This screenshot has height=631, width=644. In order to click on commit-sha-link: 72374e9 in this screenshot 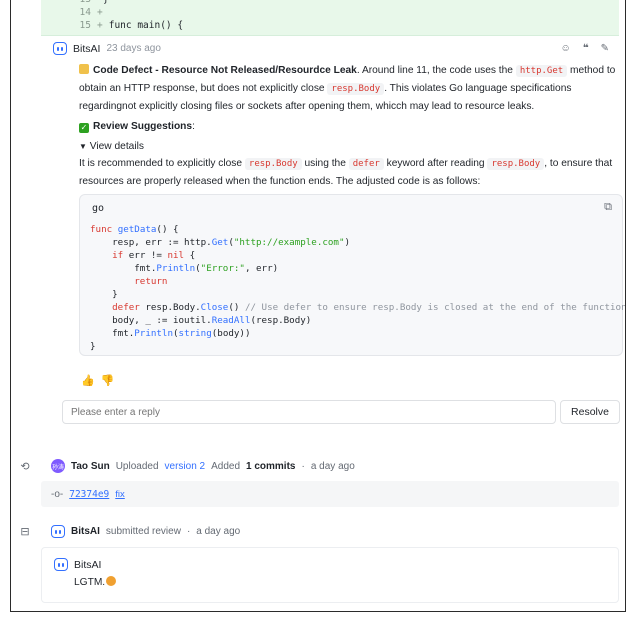, I will do `click(89, 494)`.